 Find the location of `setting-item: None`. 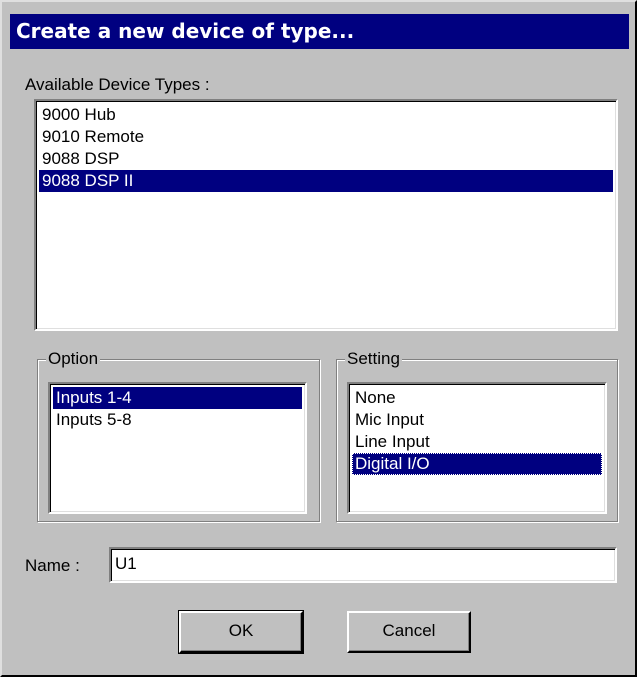

setting-item: None is located at coordinates (477, 398).